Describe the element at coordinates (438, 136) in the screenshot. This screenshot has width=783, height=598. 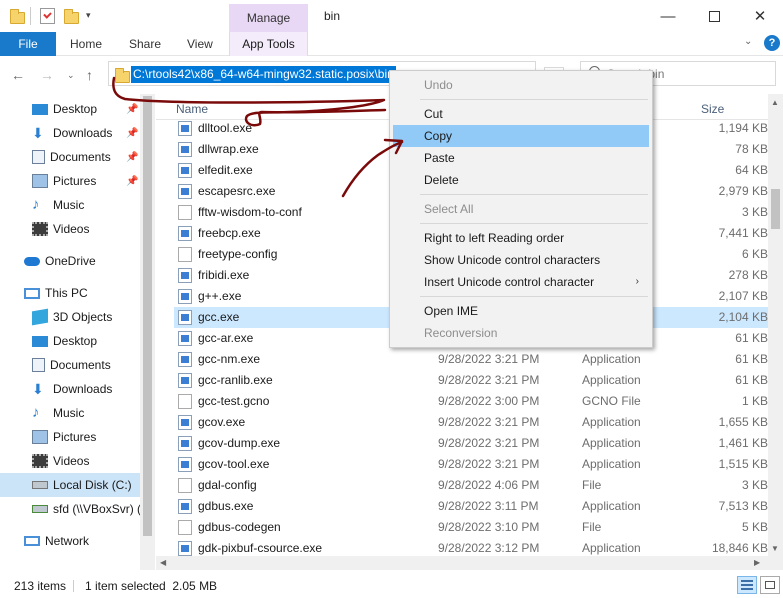
I see `menu-item-label: Copy` at that location.